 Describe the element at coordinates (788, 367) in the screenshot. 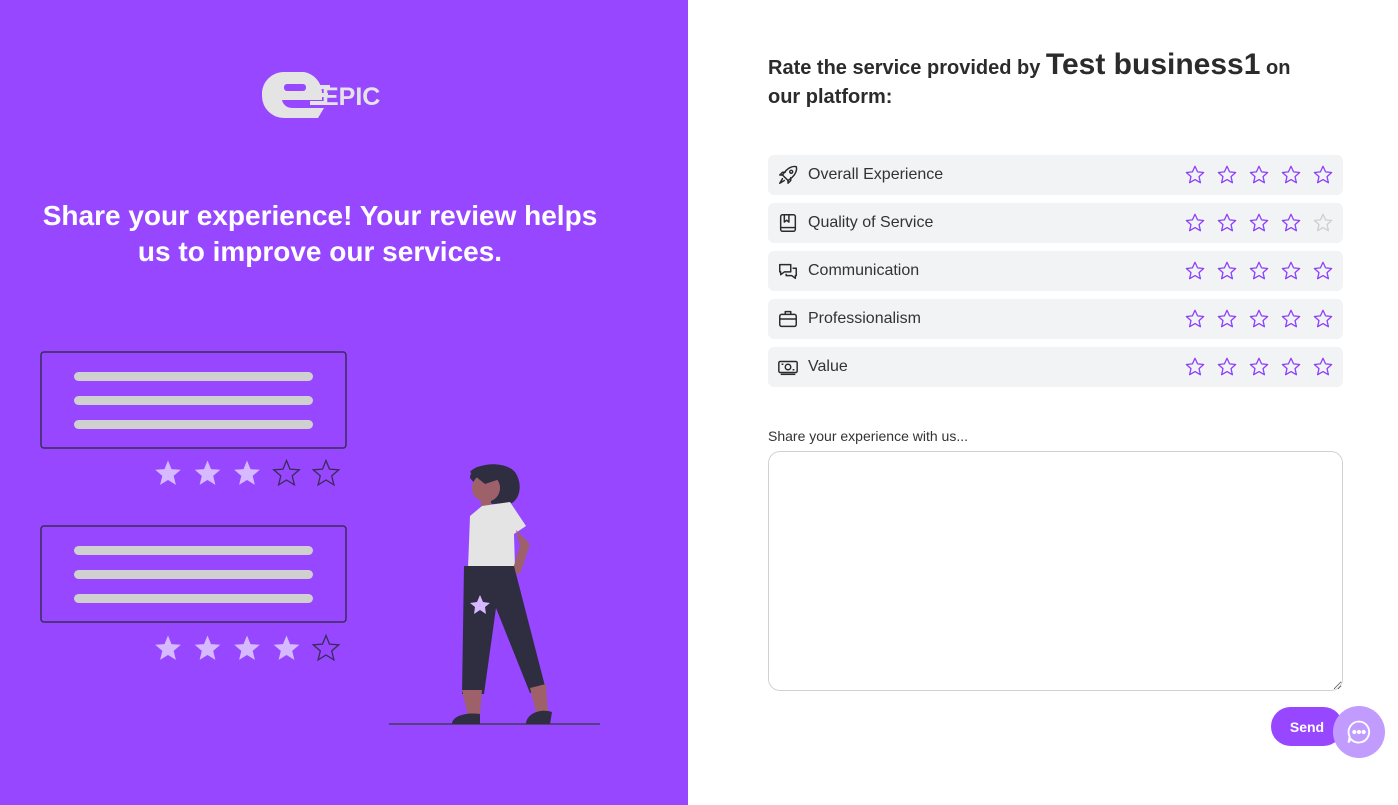

I see `money-icon` at that location.